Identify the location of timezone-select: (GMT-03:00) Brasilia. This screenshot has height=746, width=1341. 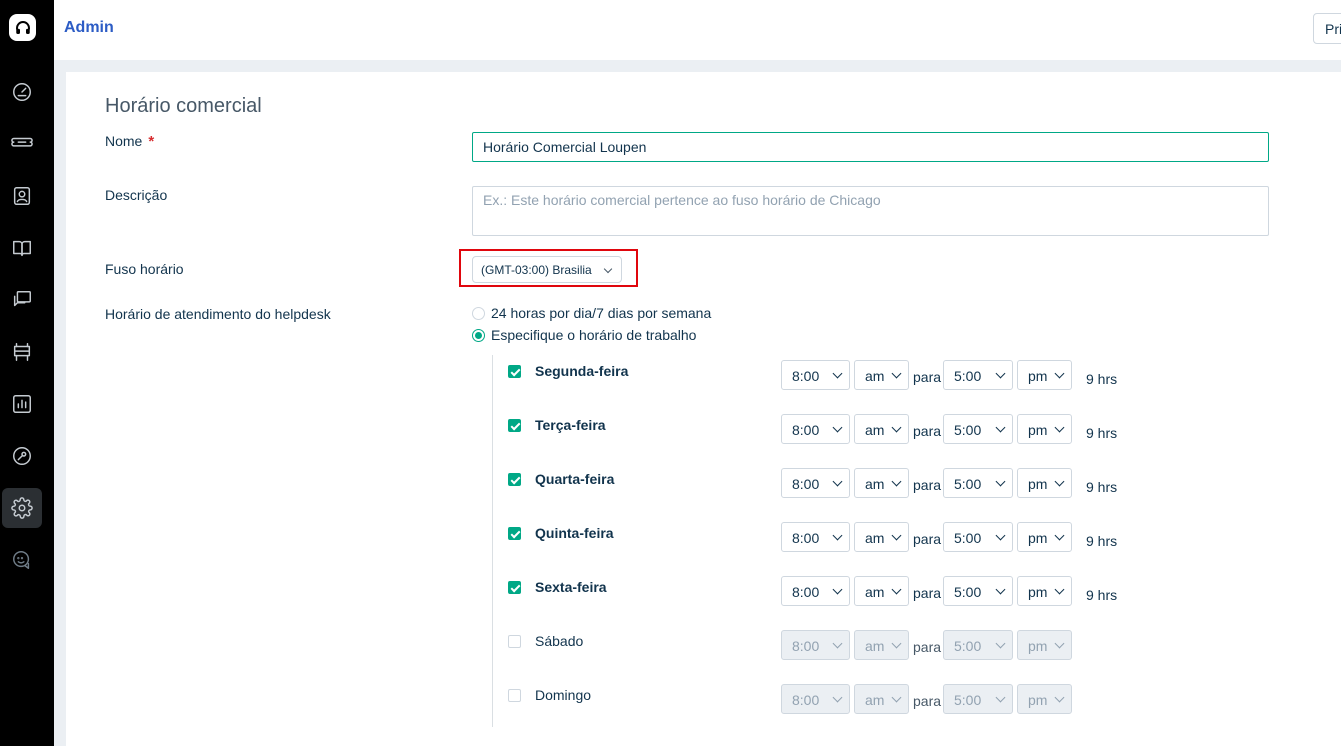
(547, 269).